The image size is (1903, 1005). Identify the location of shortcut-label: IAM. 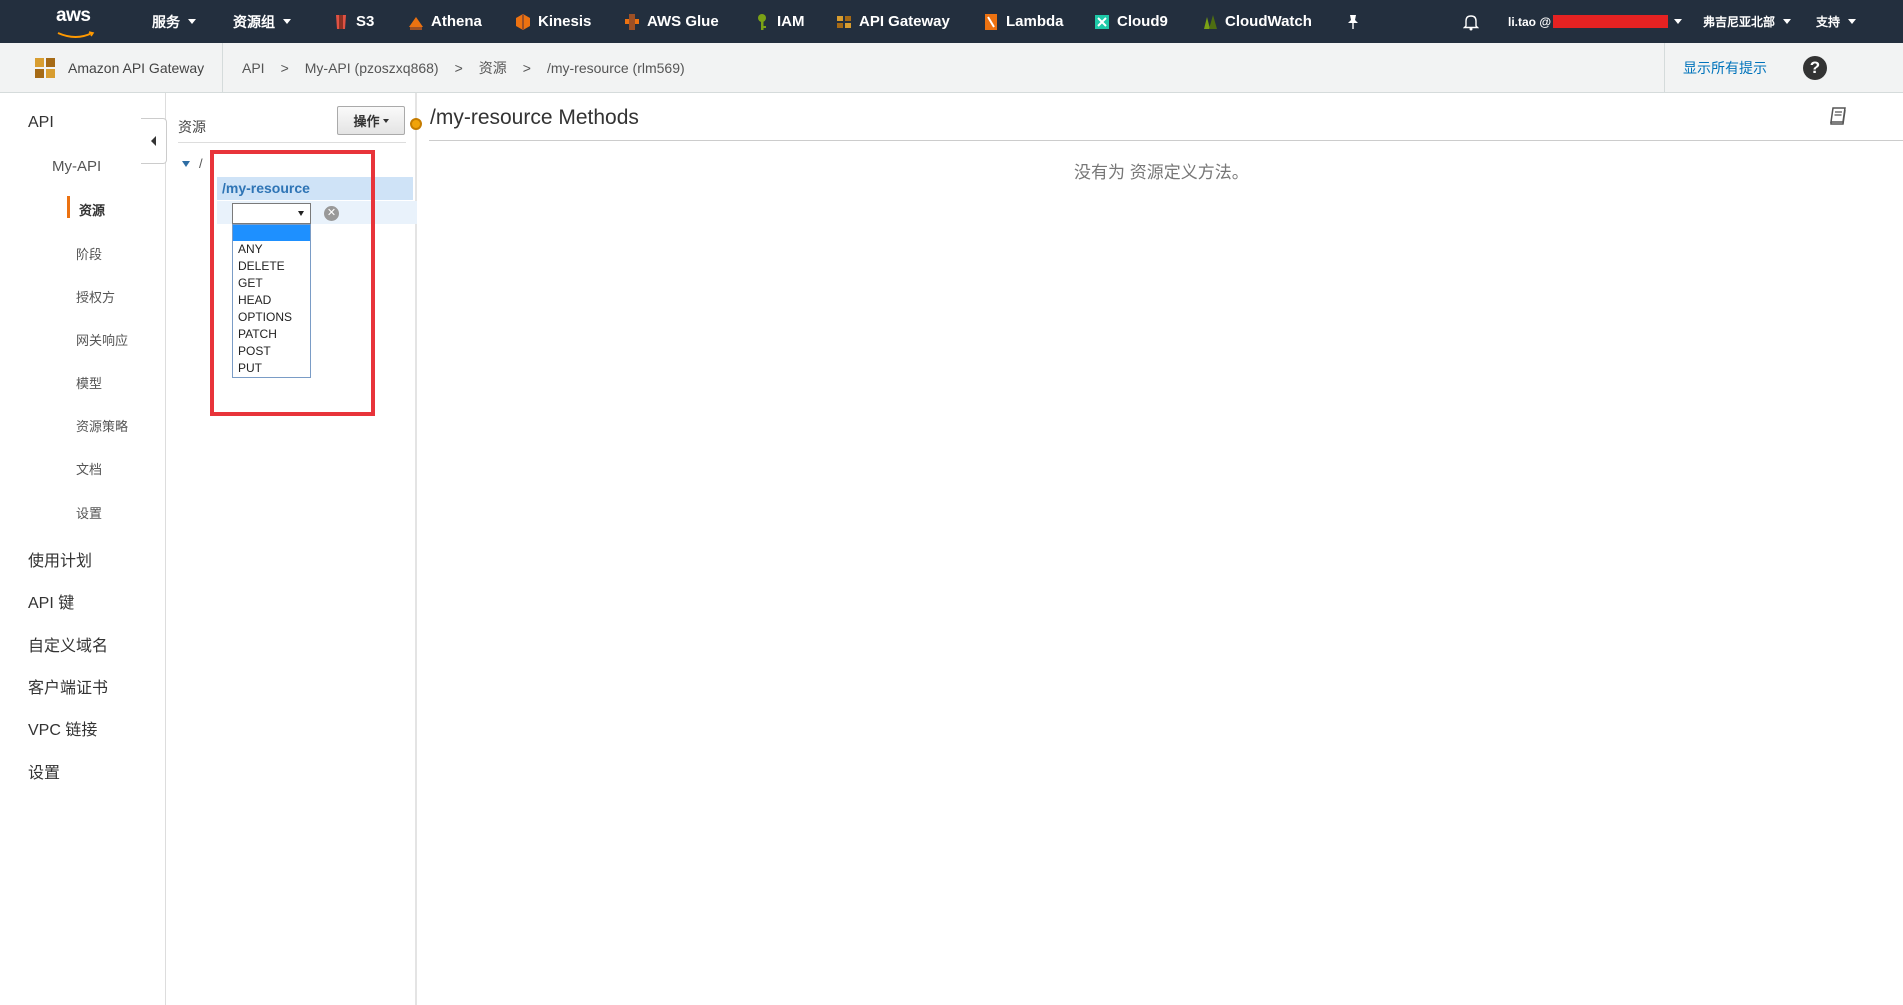
(791, 21).